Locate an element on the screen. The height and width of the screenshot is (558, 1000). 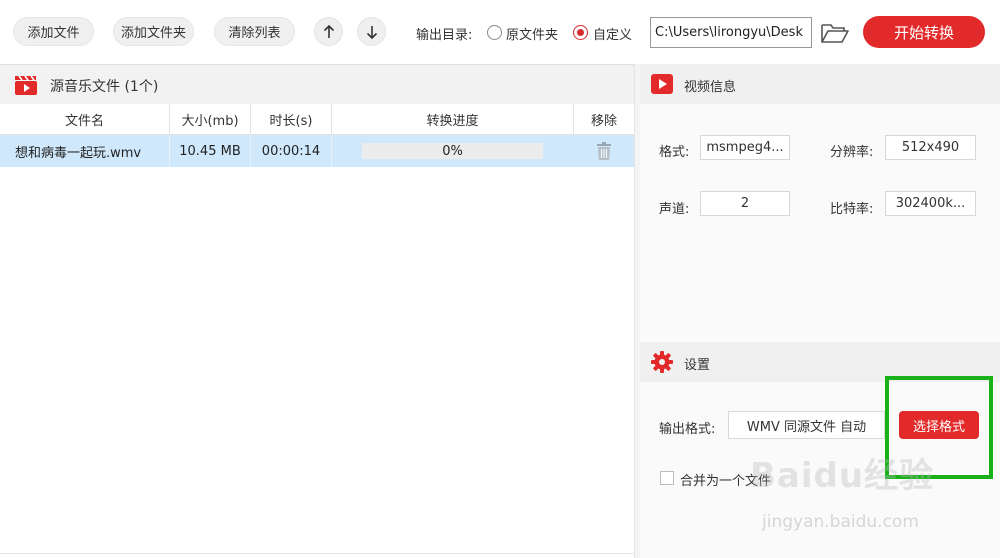
add-folder-button: 添加文件夹 is located at coordinates (153, 31).